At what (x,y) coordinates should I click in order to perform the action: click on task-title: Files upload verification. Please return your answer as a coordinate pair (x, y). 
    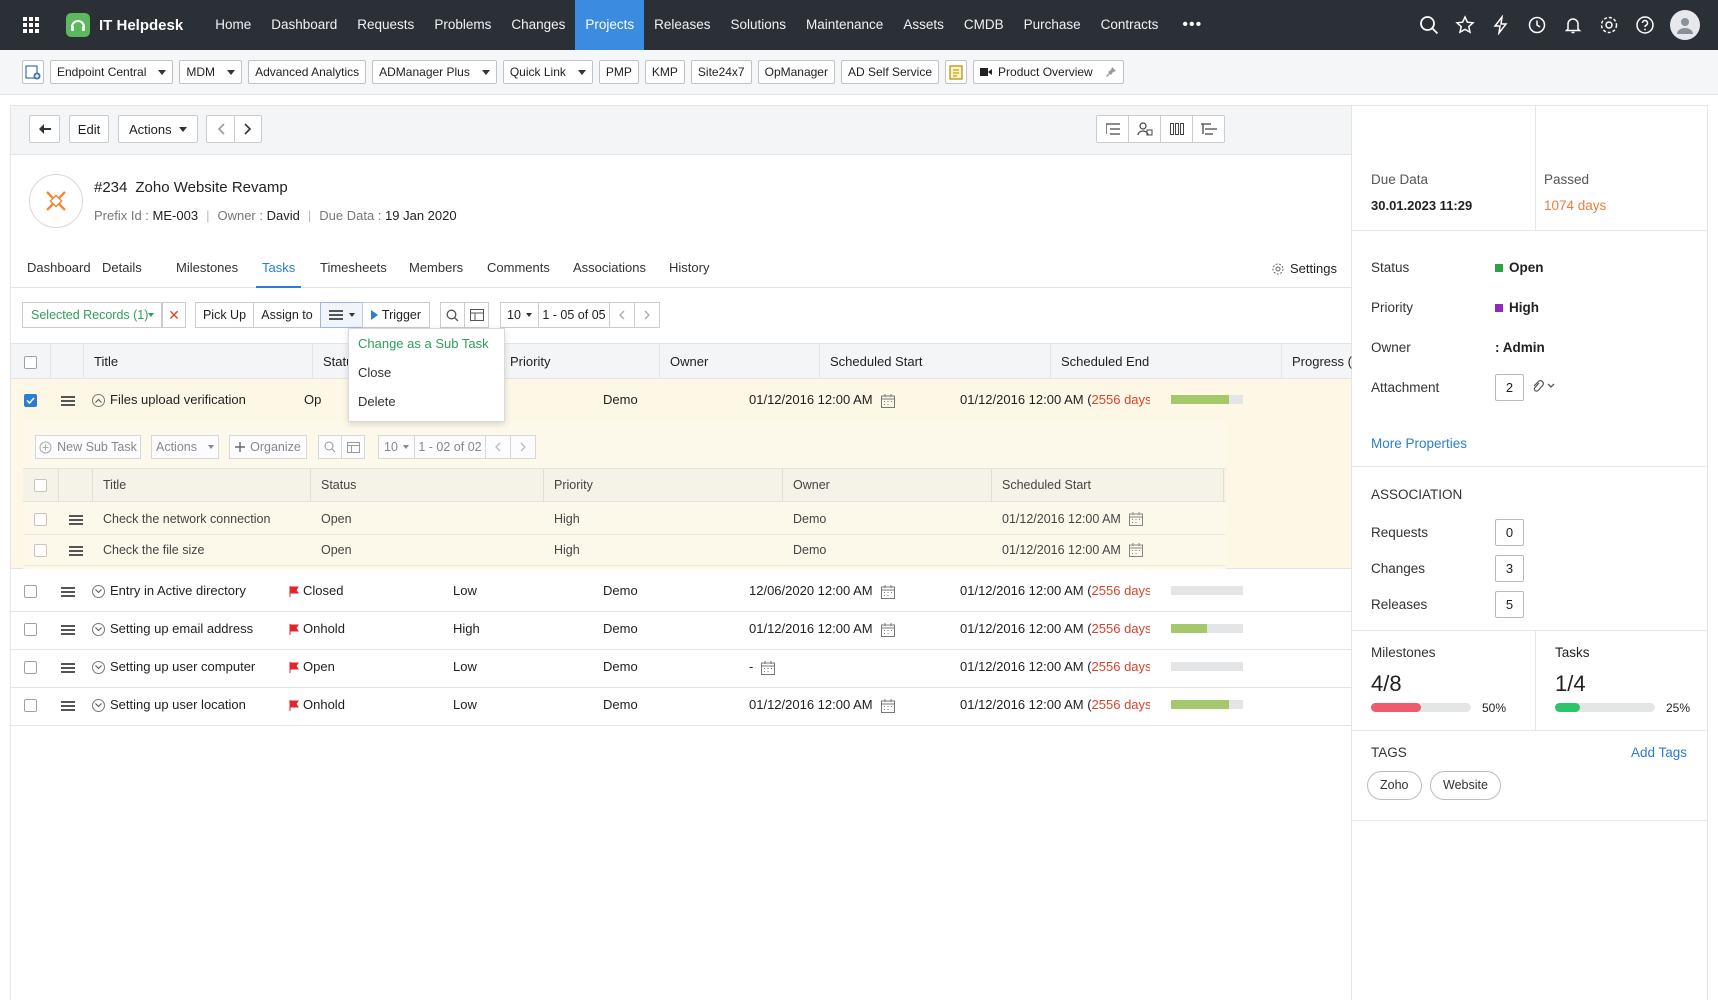
    Looking at the image, I should click on (169, 399).